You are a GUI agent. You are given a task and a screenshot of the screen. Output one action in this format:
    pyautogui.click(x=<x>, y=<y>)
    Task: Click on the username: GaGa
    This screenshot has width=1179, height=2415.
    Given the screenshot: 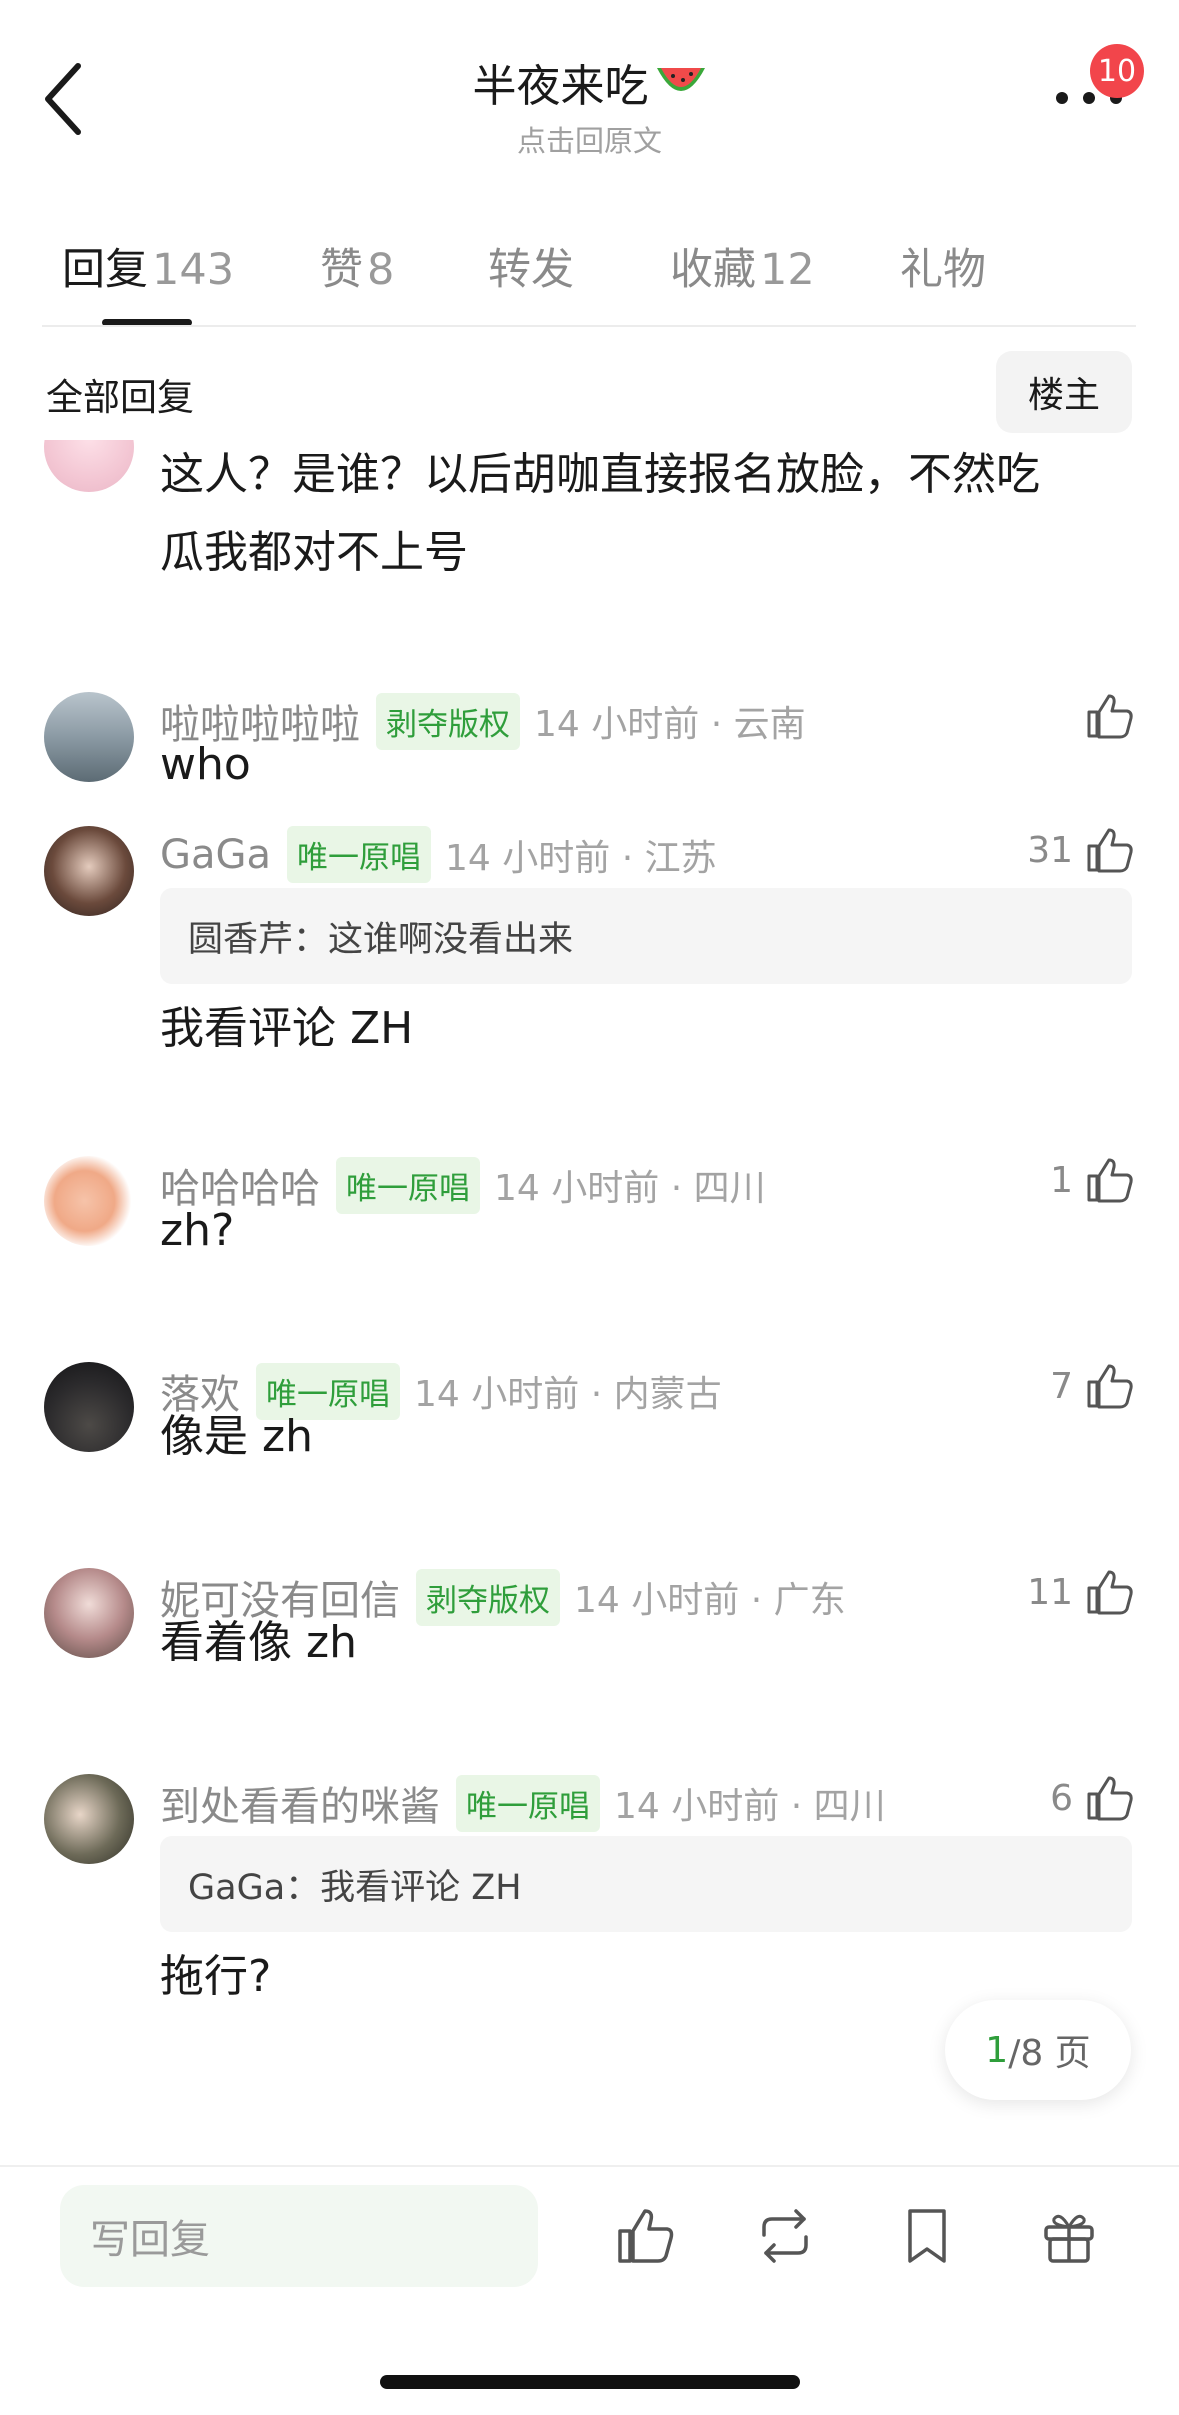 What is the action you would take?
    pyautogui.click(x=215, y=855)
    